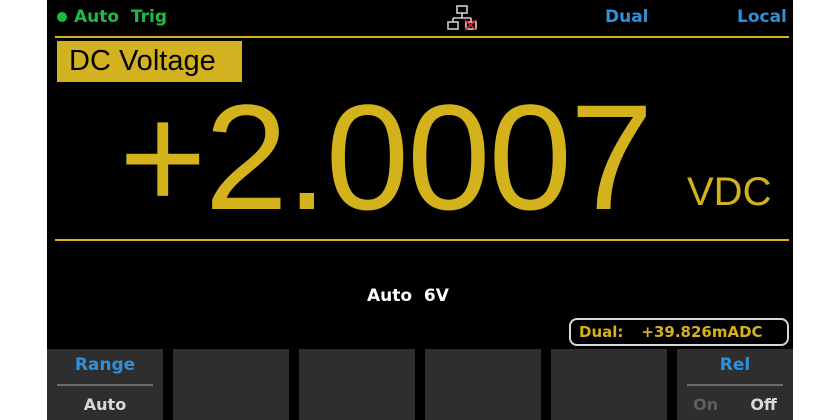 This screenshot has width=840, height=420. I want to click on softkey-rel-label: Rel, so click(735, 365).